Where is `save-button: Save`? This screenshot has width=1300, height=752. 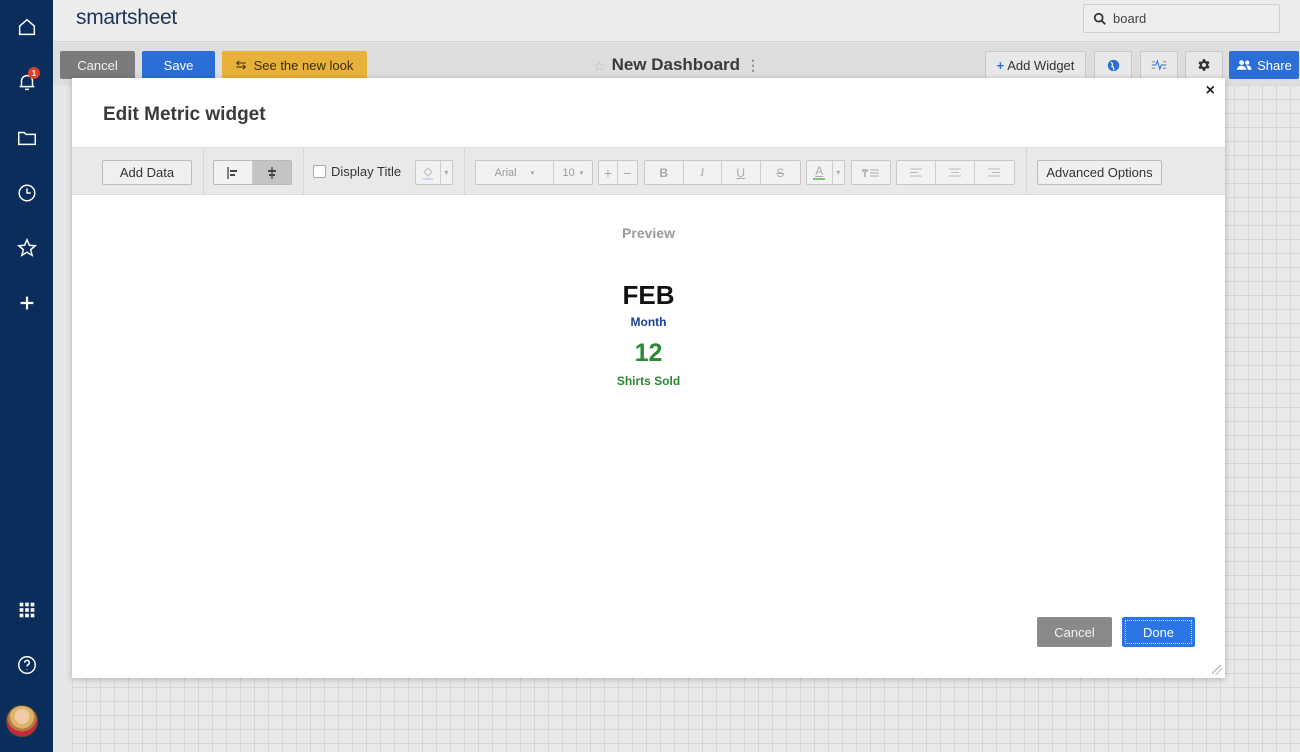
save-button: Save is located at coordinates (178, 65).